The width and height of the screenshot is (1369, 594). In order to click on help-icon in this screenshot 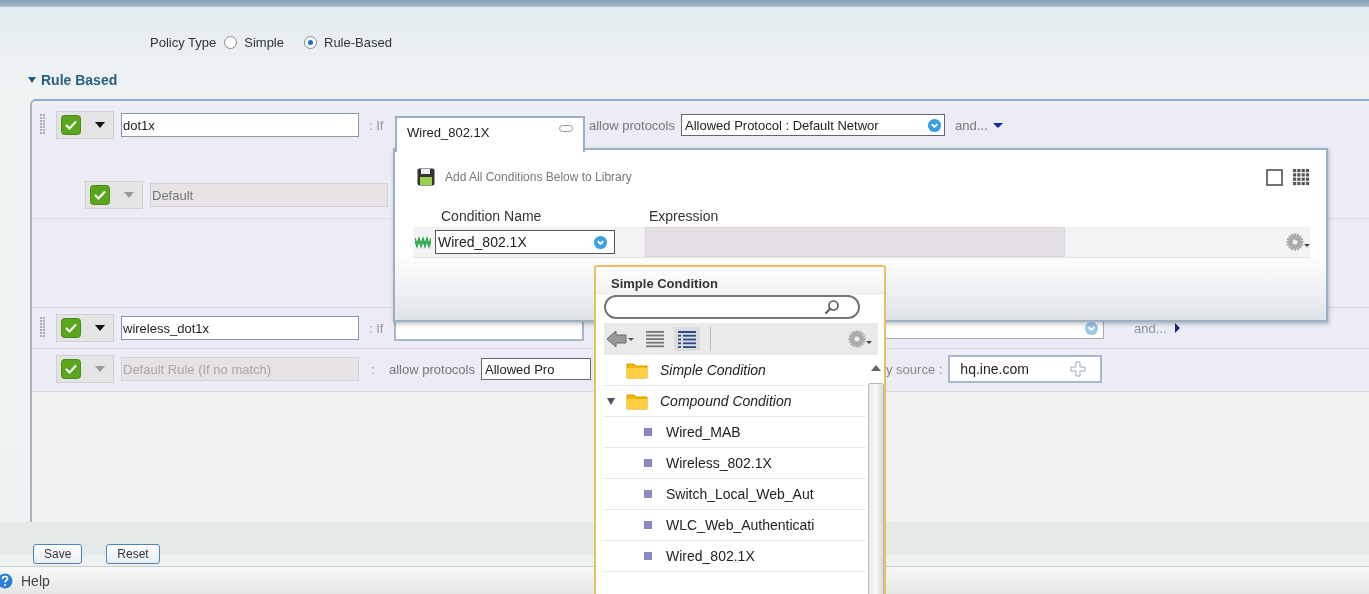, I will do `click(6, 581)`.